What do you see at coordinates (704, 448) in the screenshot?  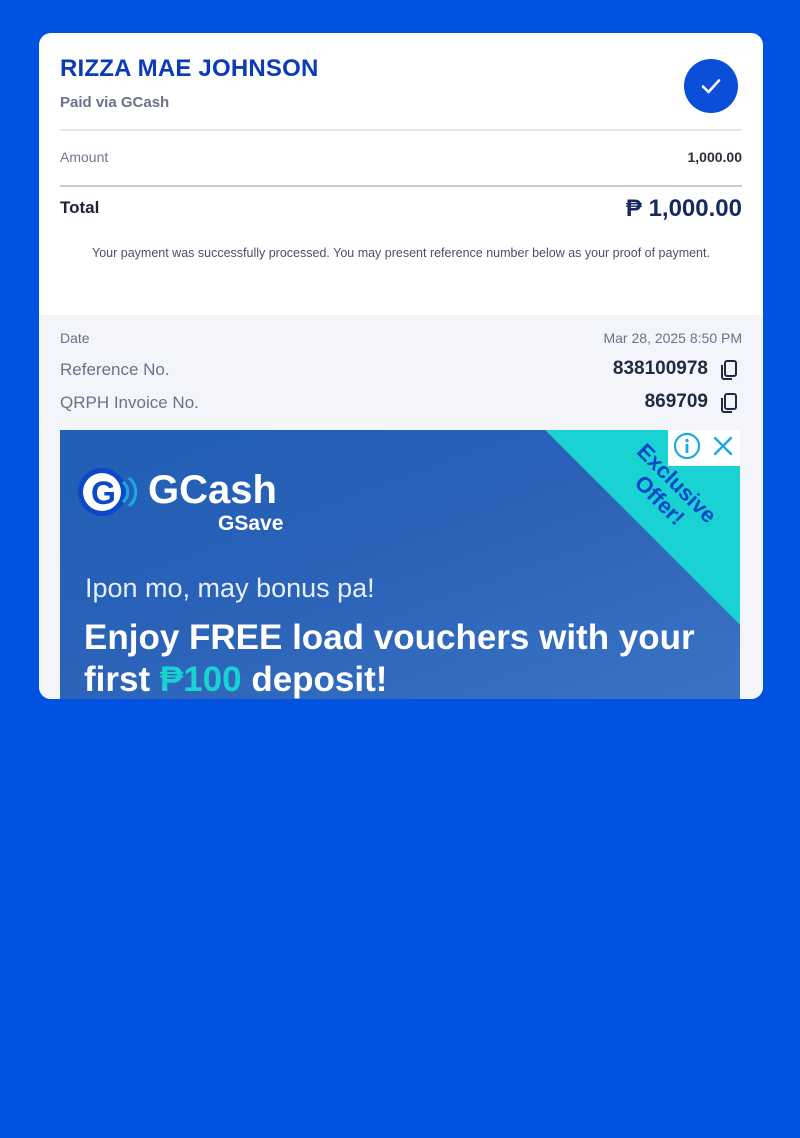 I see `ad-controls` at bounding box center [704, 448].